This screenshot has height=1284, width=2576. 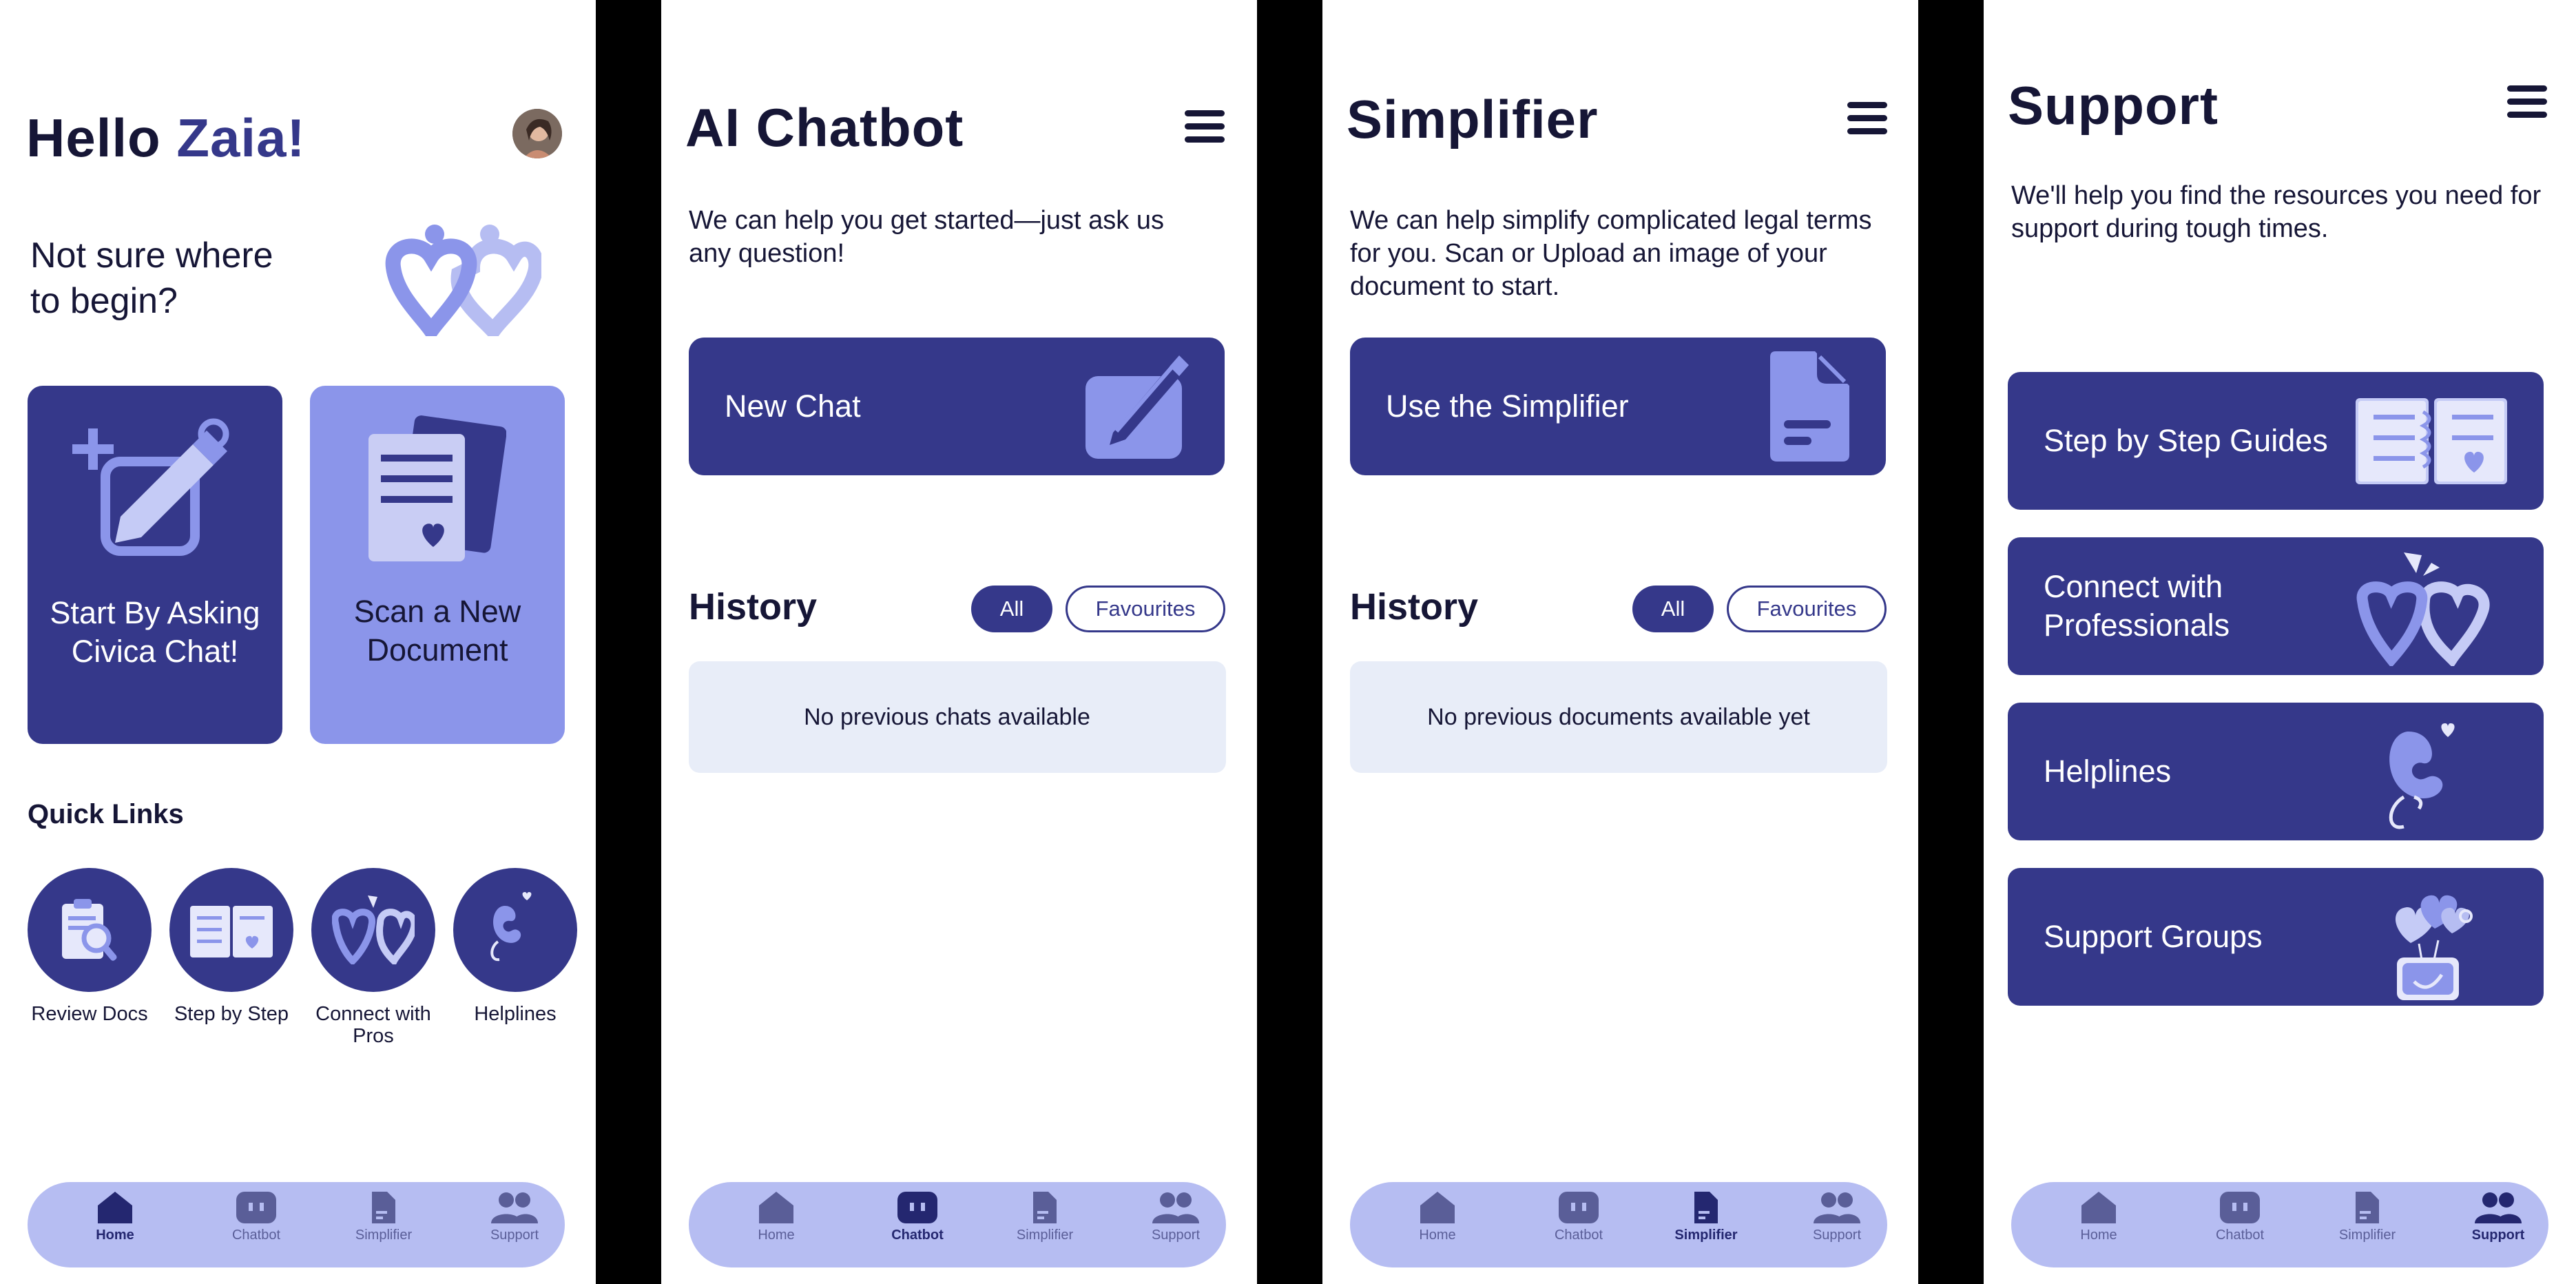 I want to click on support-item-helplines: Helplines, so click(x=2276, y=771).